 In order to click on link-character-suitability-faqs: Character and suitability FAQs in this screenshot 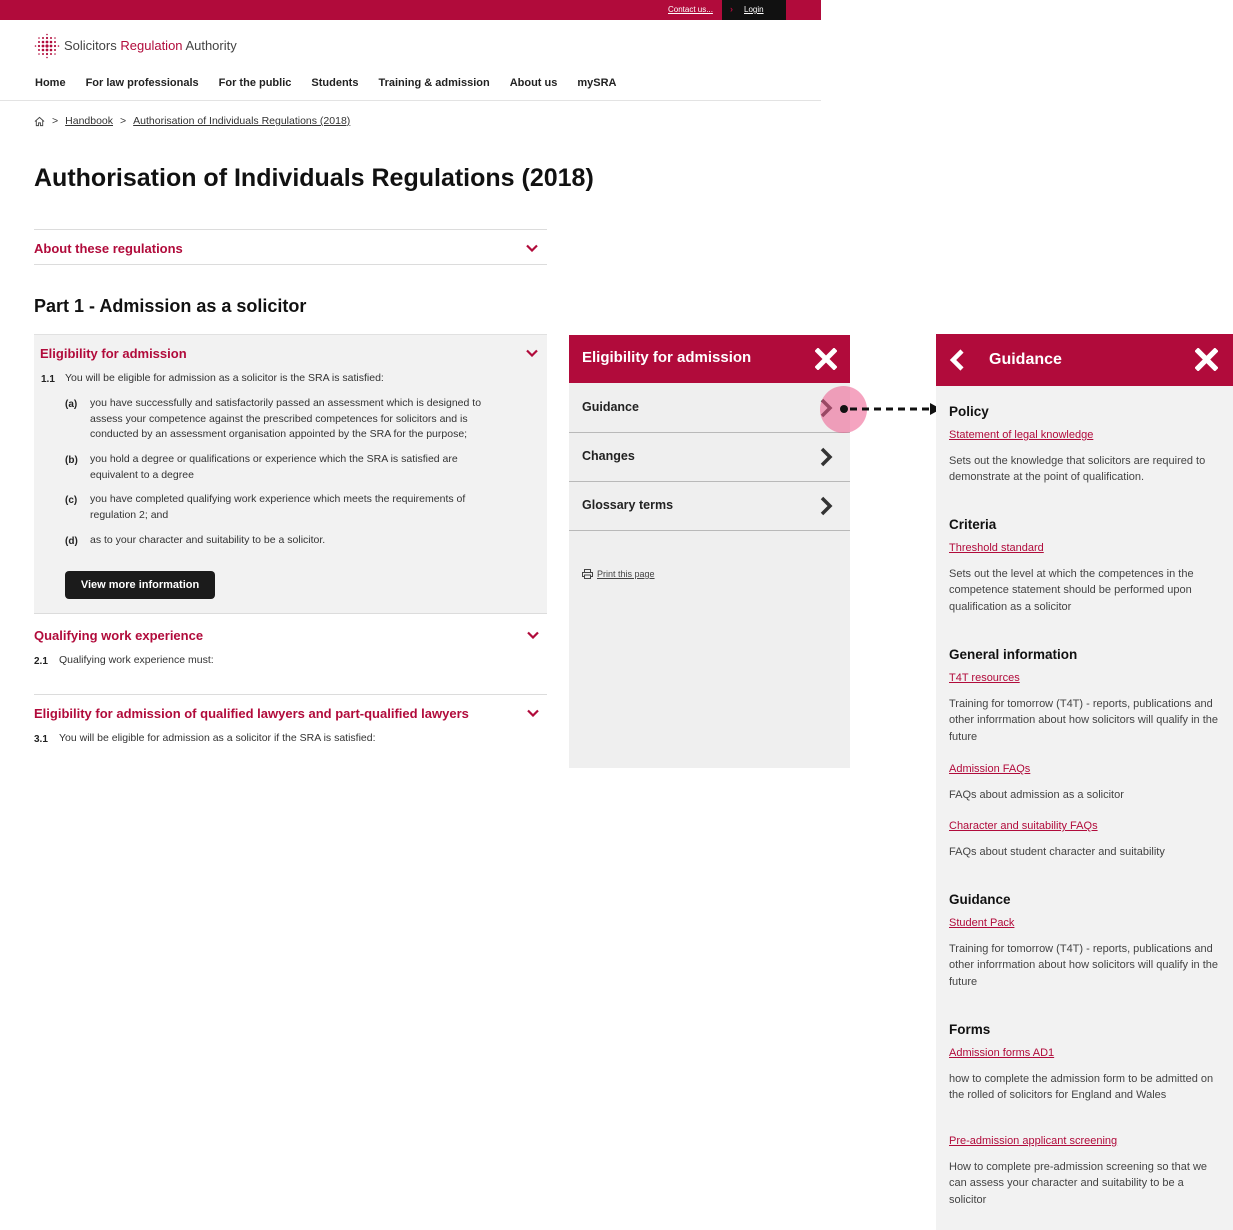, I will do `click(1023, 826)`.